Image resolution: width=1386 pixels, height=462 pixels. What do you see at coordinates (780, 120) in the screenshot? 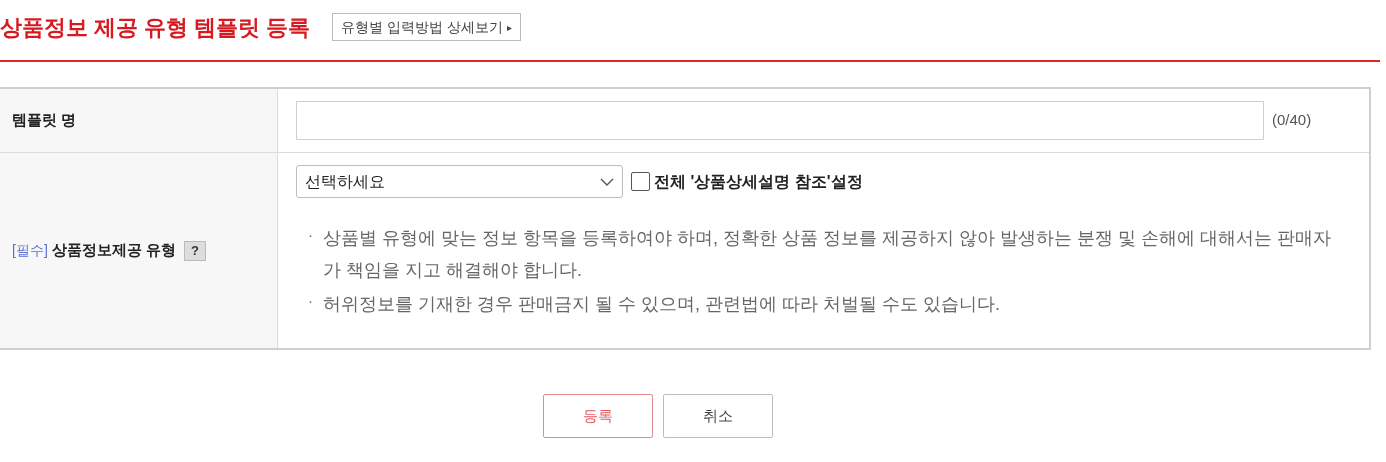
I see `template-name-input` at bounding box center [780, 120].